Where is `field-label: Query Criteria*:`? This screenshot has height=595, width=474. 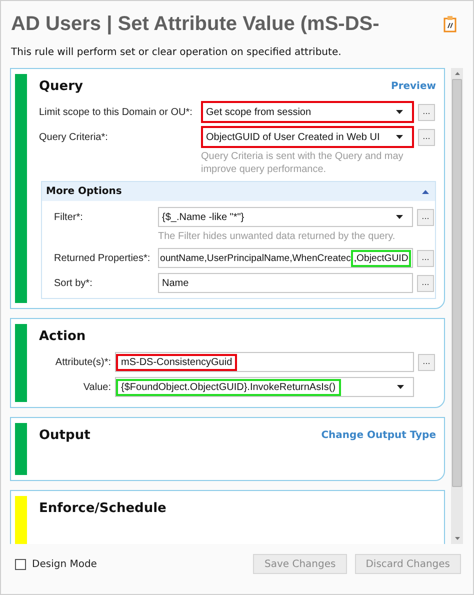
field-label: Query Criteria*: is located at coordinates (74, 137).